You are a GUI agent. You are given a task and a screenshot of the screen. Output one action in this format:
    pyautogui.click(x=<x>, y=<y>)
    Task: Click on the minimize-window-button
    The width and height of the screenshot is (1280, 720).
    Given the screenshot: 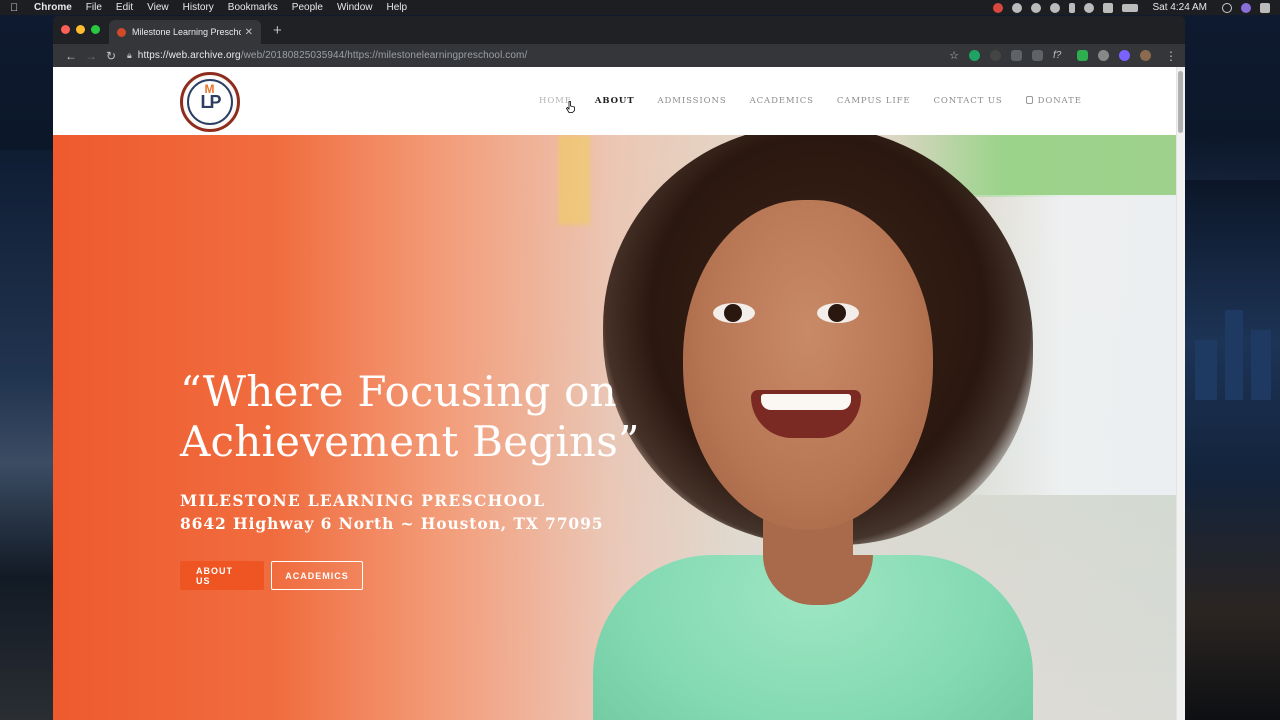 What is the action you would take?
    pyautogui.click(x=80, y=29)
    